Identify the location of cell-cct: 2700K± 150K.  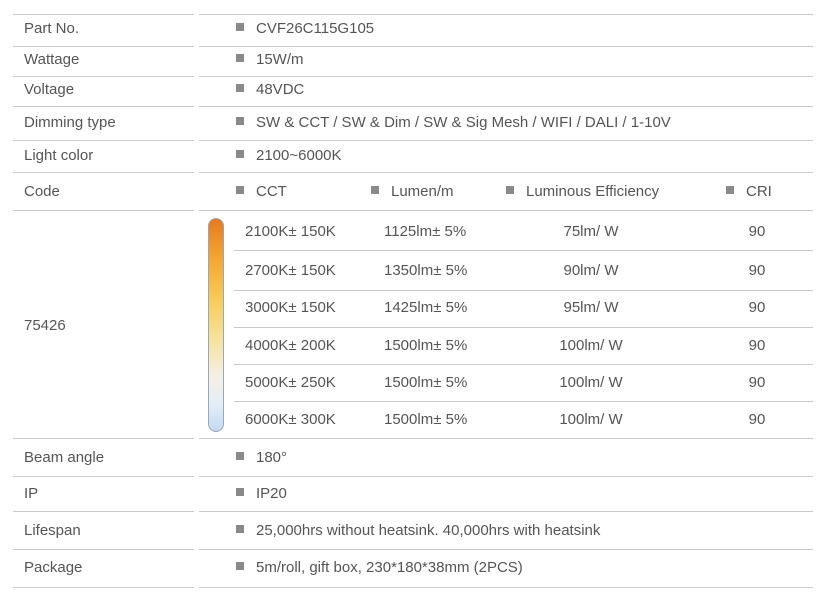
(290, 270).